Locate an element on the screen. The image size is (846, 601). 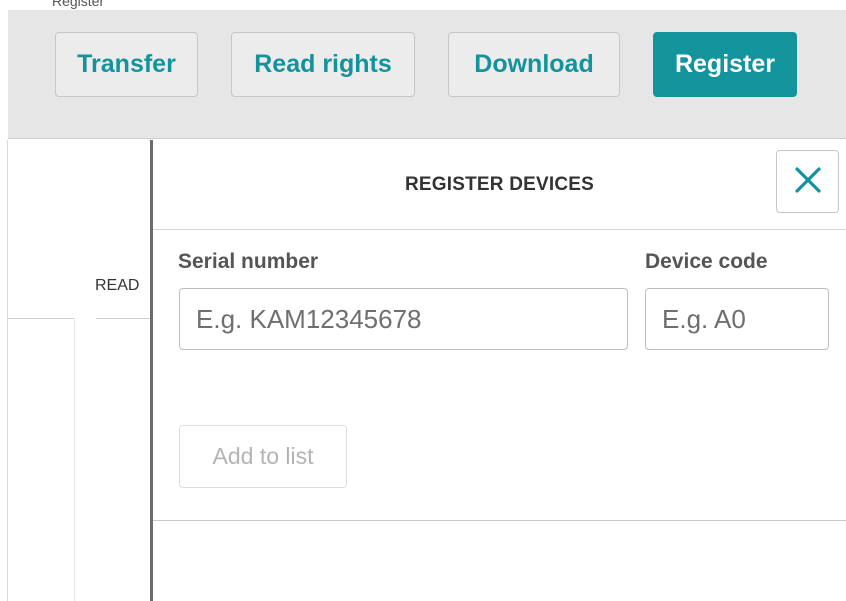
close-icon is located at coordinates (808, 181).